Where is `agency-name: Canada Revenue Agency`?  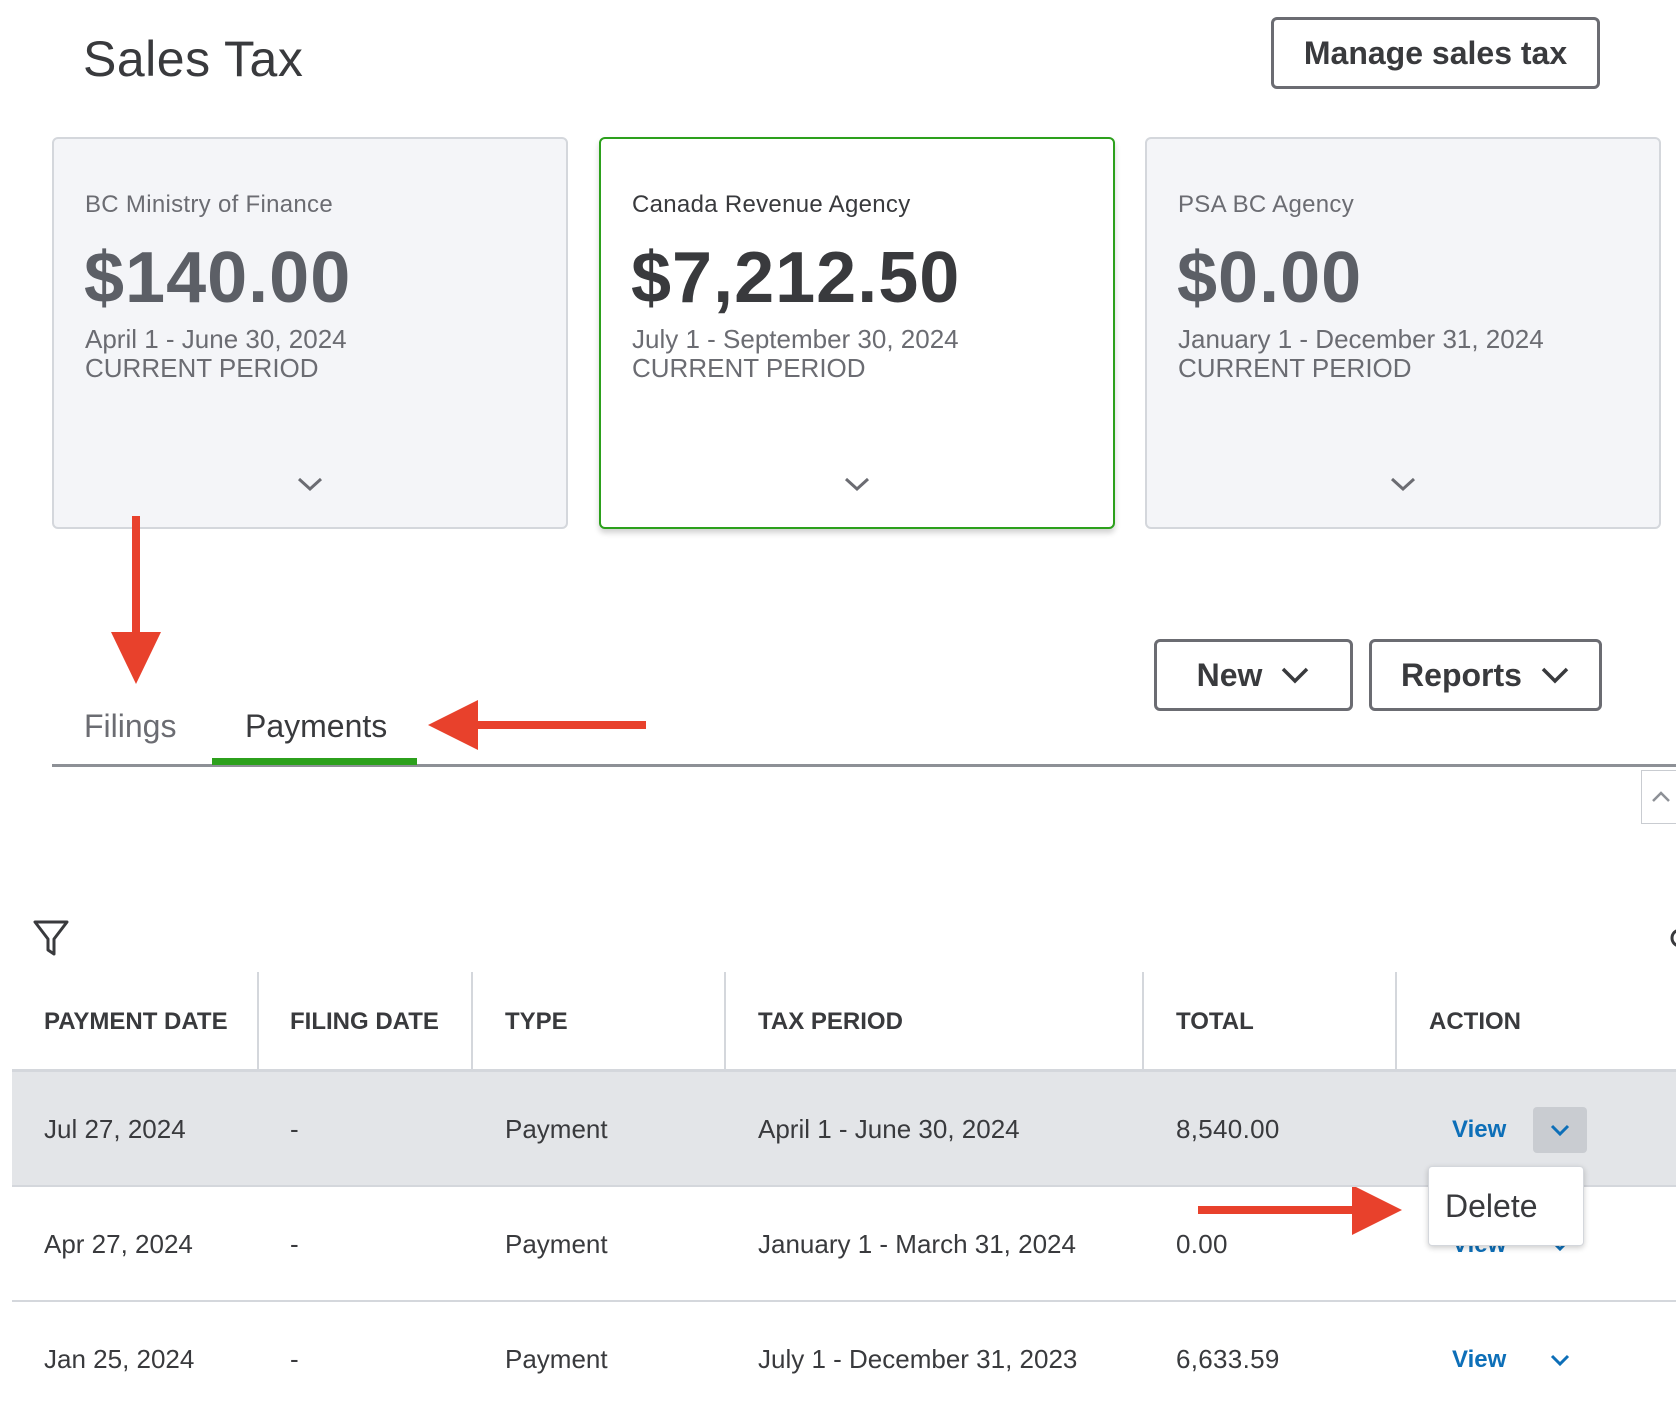
agency-name: Canada Revenue Agency is located at coordinates (771, 204).